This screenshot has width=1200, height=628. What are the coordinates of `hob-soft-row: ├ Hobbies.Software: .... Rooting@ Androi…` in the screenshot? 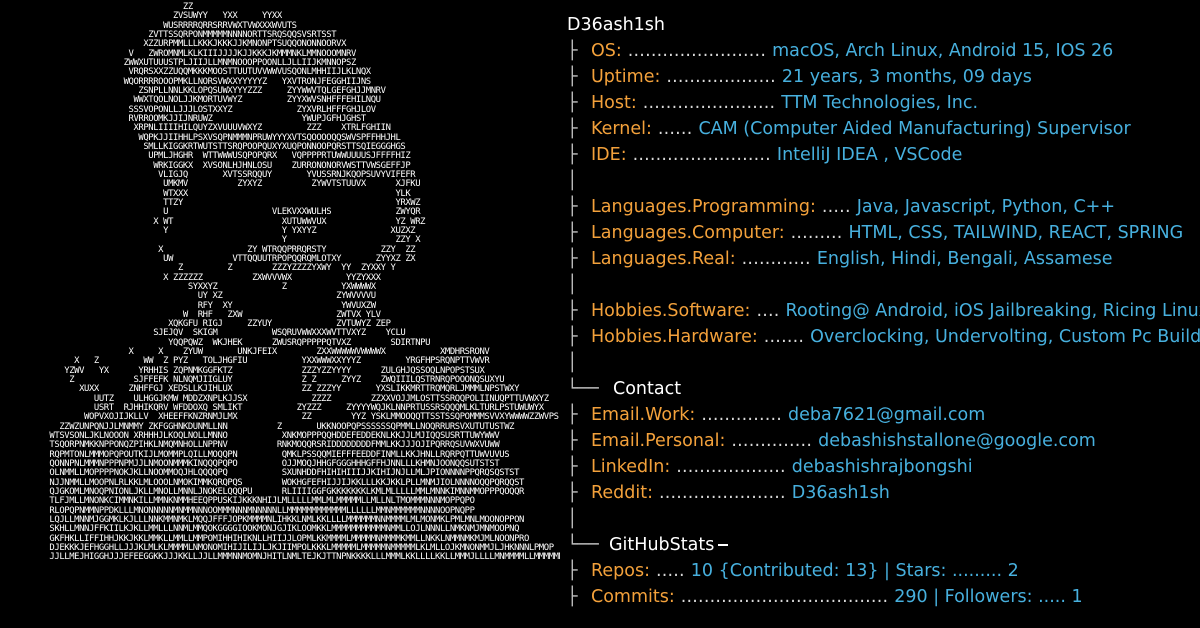 It's located at (883, 311).